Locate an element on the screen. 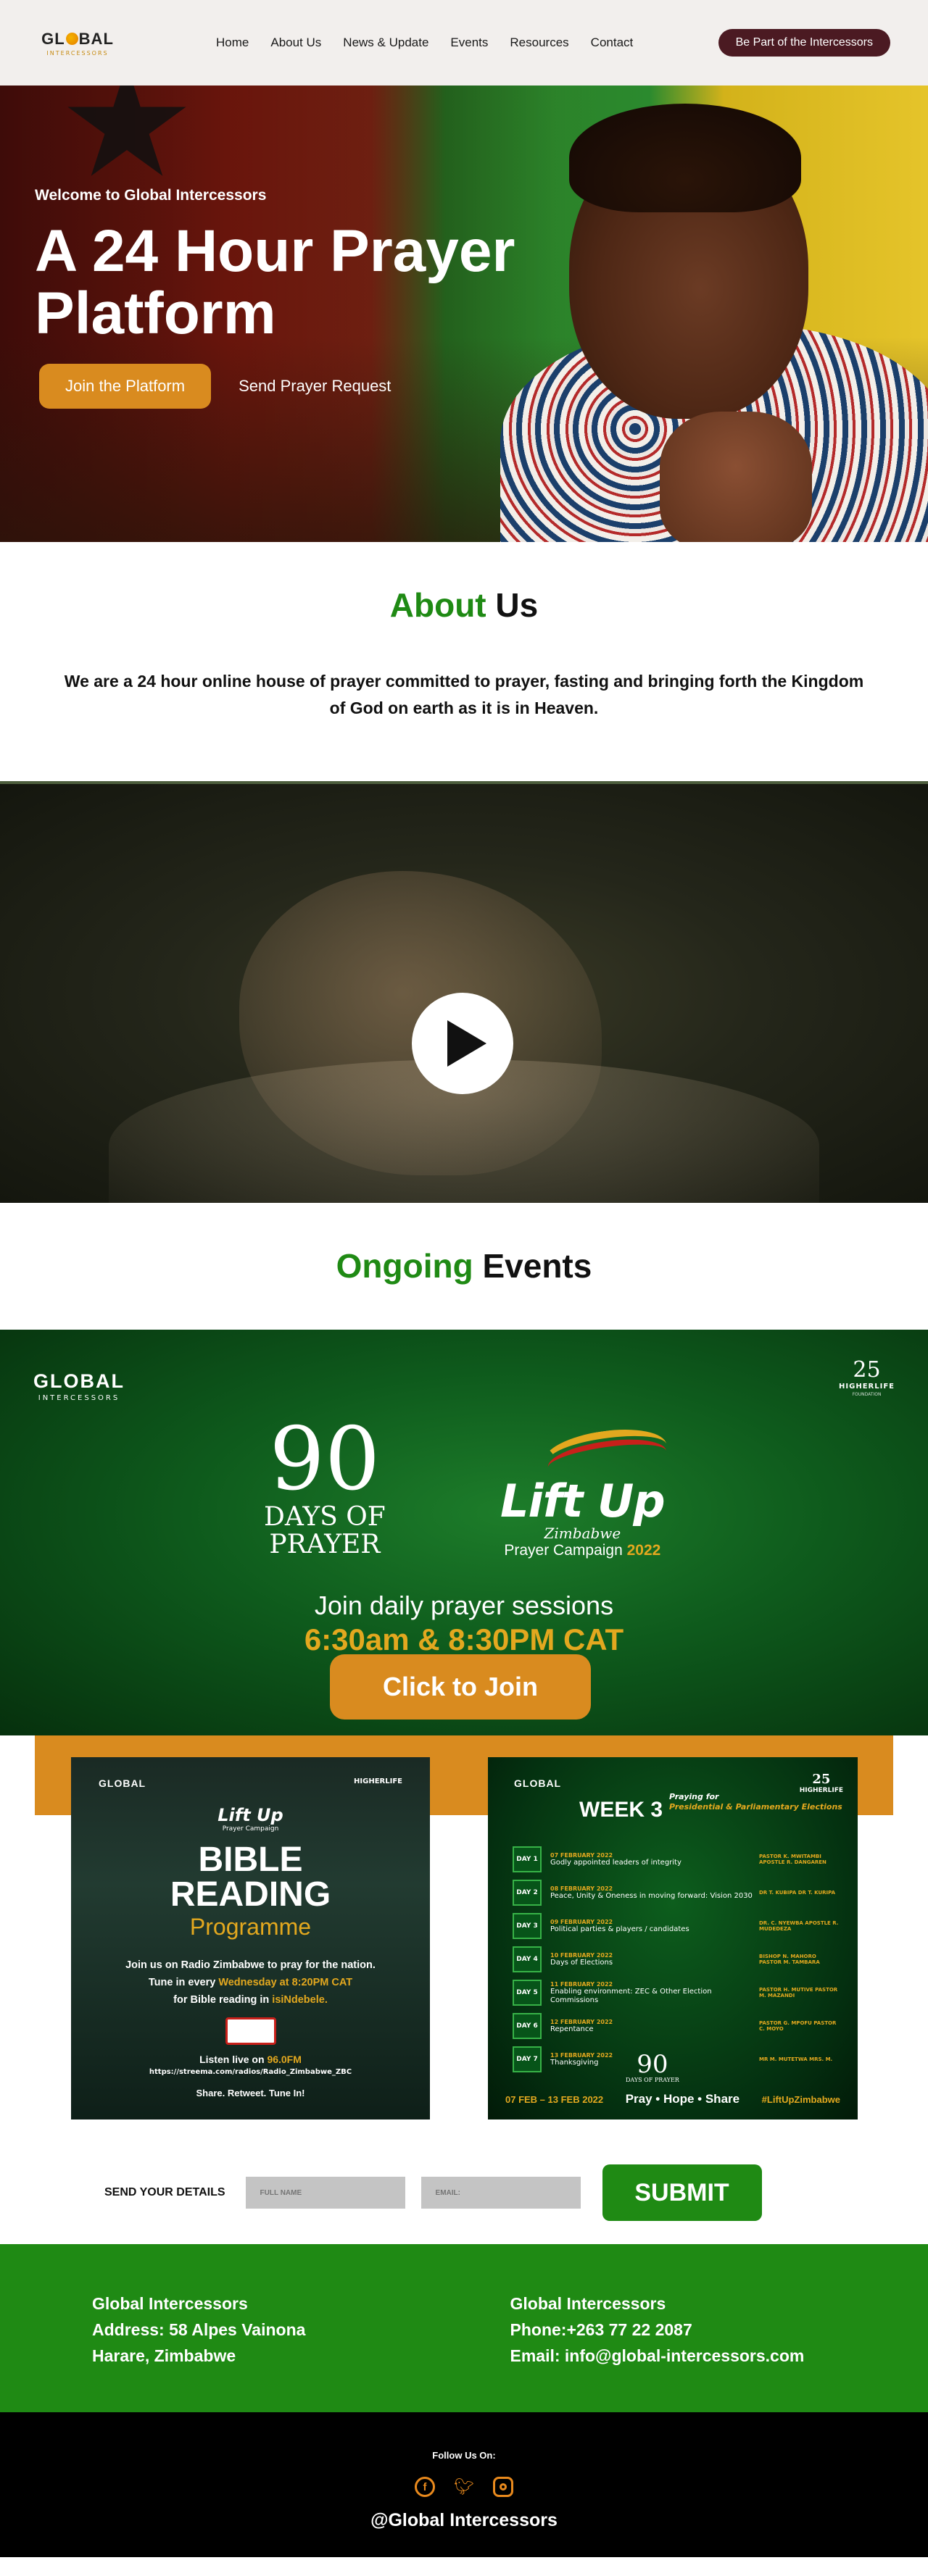 Image resolution: width=928 pixels, height=2576 pixels. twitter-icon: 🐦︎ is located at coordinates (464, 2487).